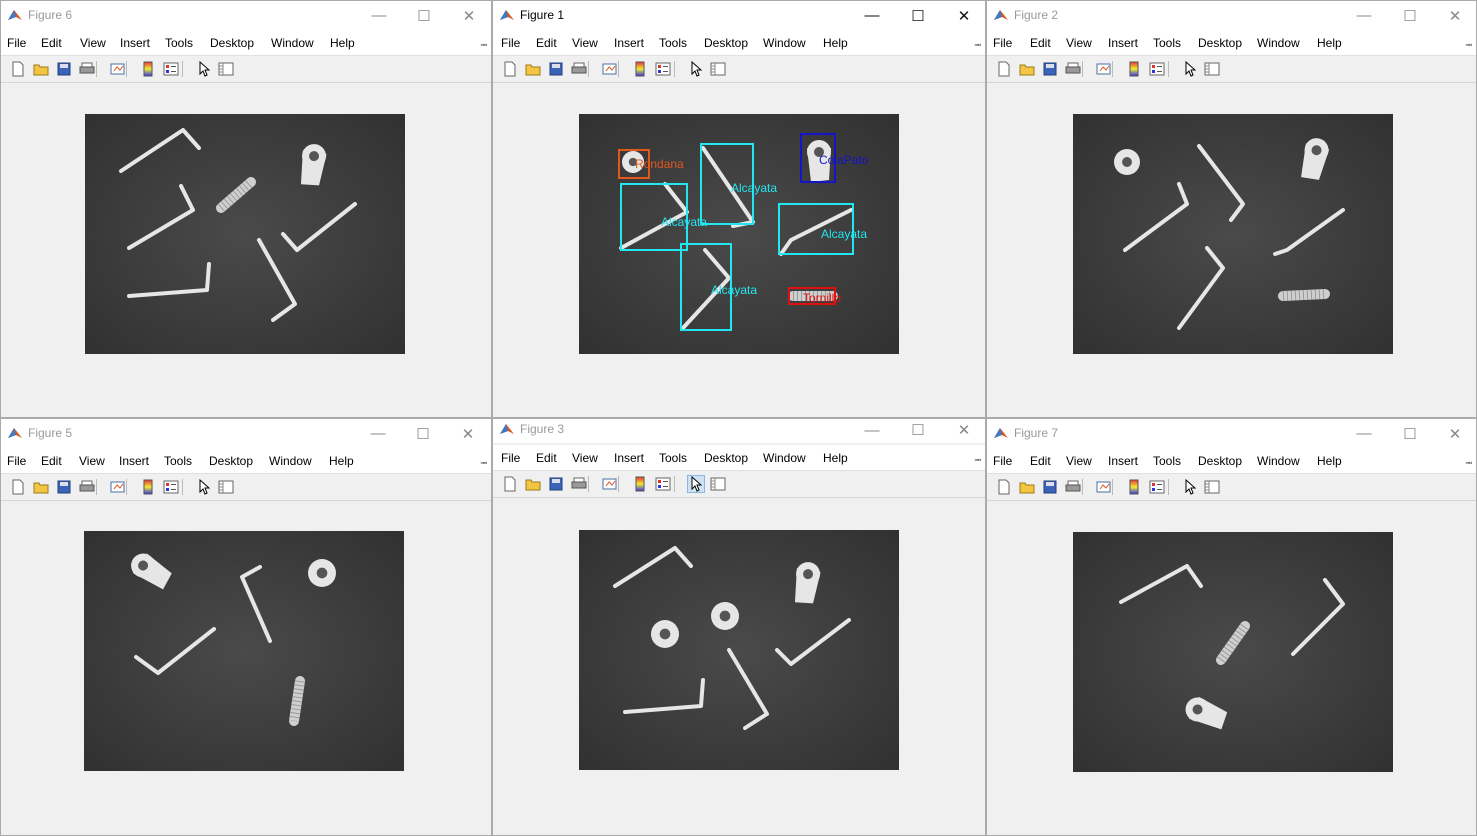 Image resolution: width=1477 pixels, height=836 pixels. Describe the element at coordinates (739, 15) in the screenshot. I see `title-bar: Figure 1 — ☐ ✕` at that location.